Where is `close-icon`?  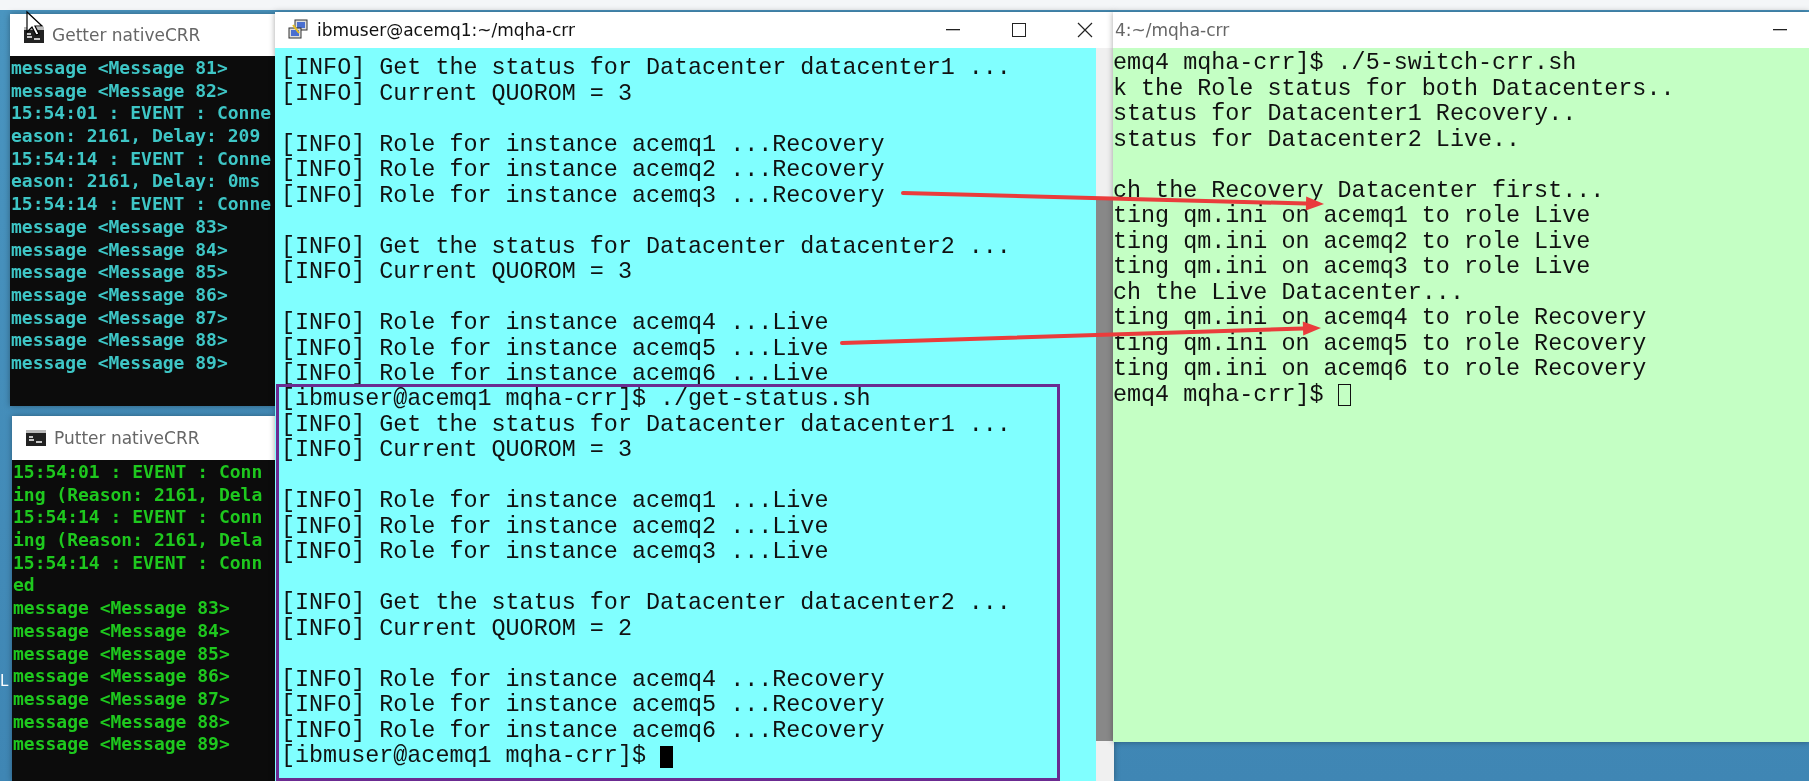
close-icon is located at coordinates (1085, 30).